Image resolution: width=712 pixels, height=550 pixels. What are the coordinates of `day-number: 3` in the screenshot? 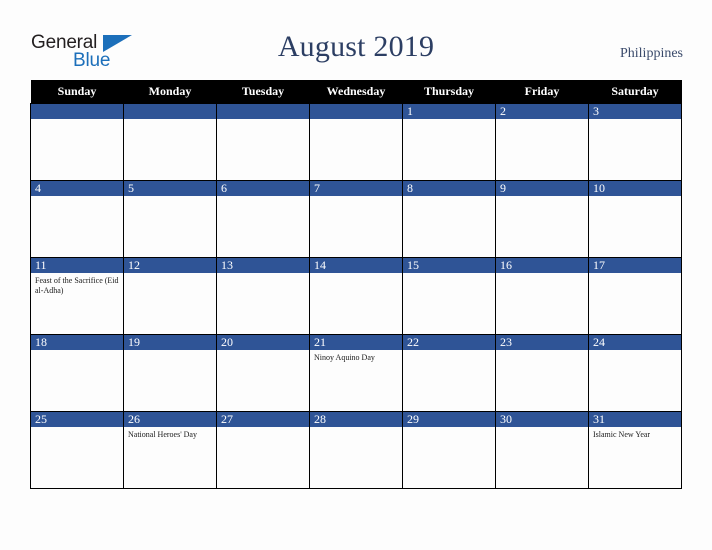 It's located at (635, 111).